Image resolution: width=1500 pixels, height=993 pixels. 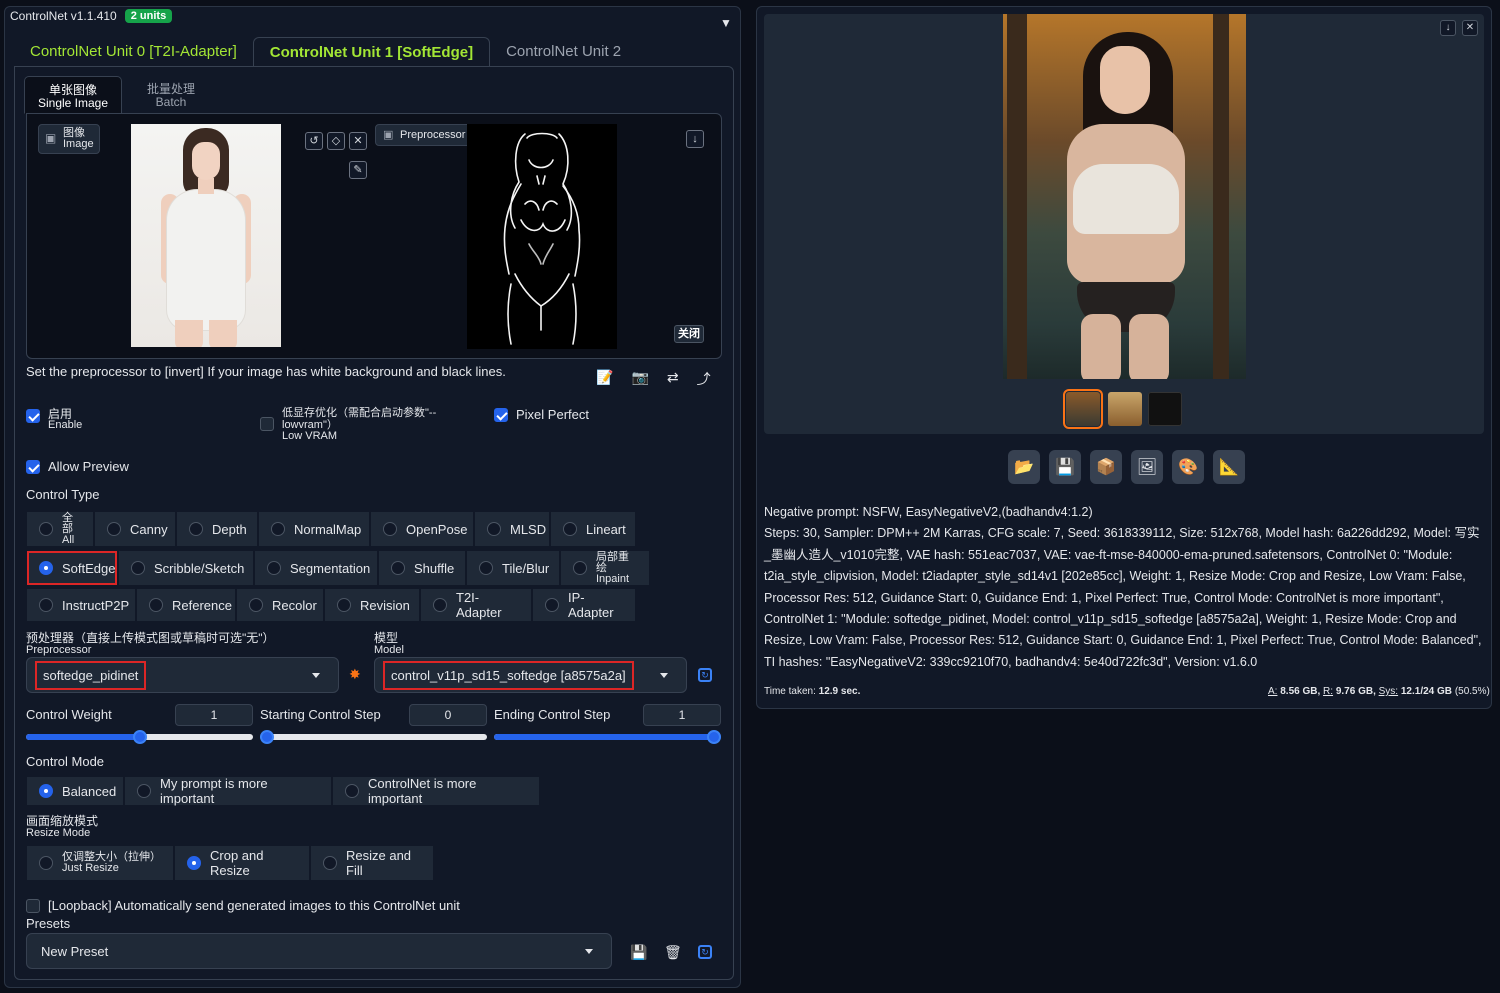 I want to click on control-weight-slider, so click(x=139, y=737).